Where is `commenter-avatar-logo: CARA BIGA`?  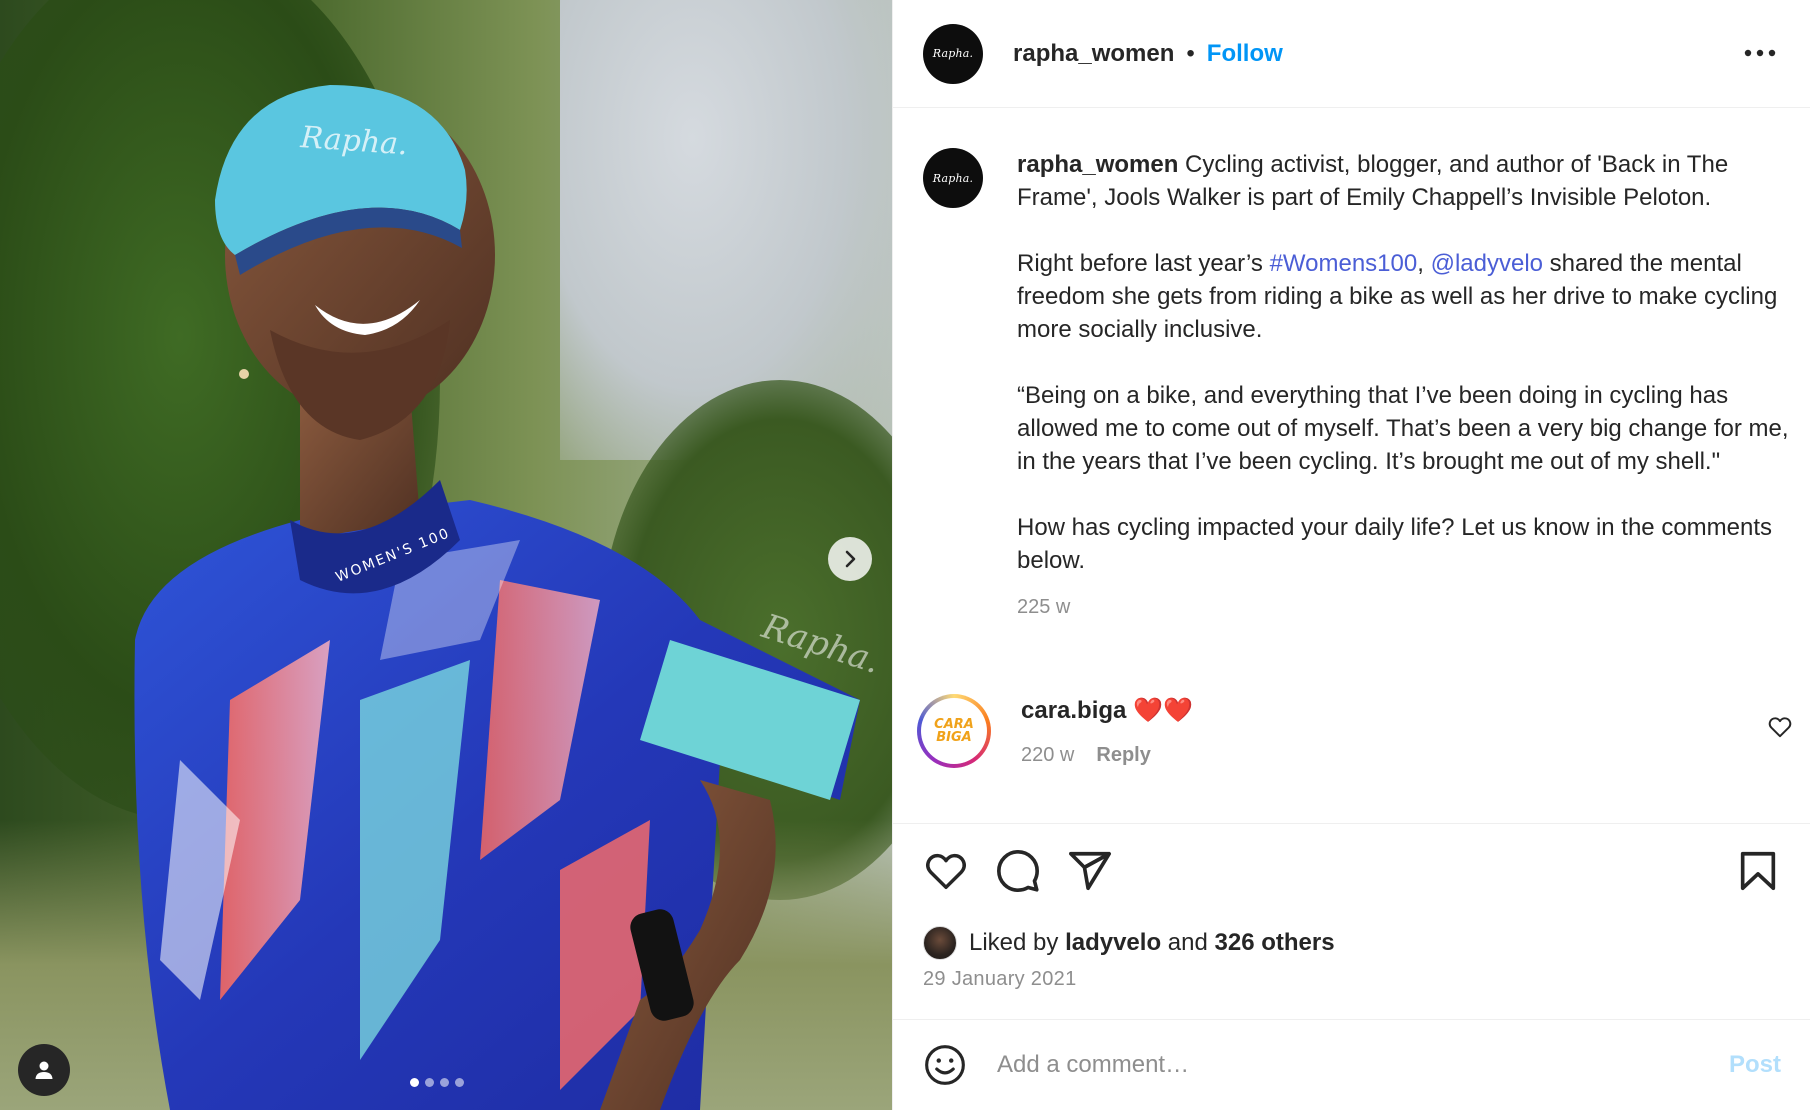 commenter-avatar-logo: CARA BIGA is located at coordinates (954, 731).